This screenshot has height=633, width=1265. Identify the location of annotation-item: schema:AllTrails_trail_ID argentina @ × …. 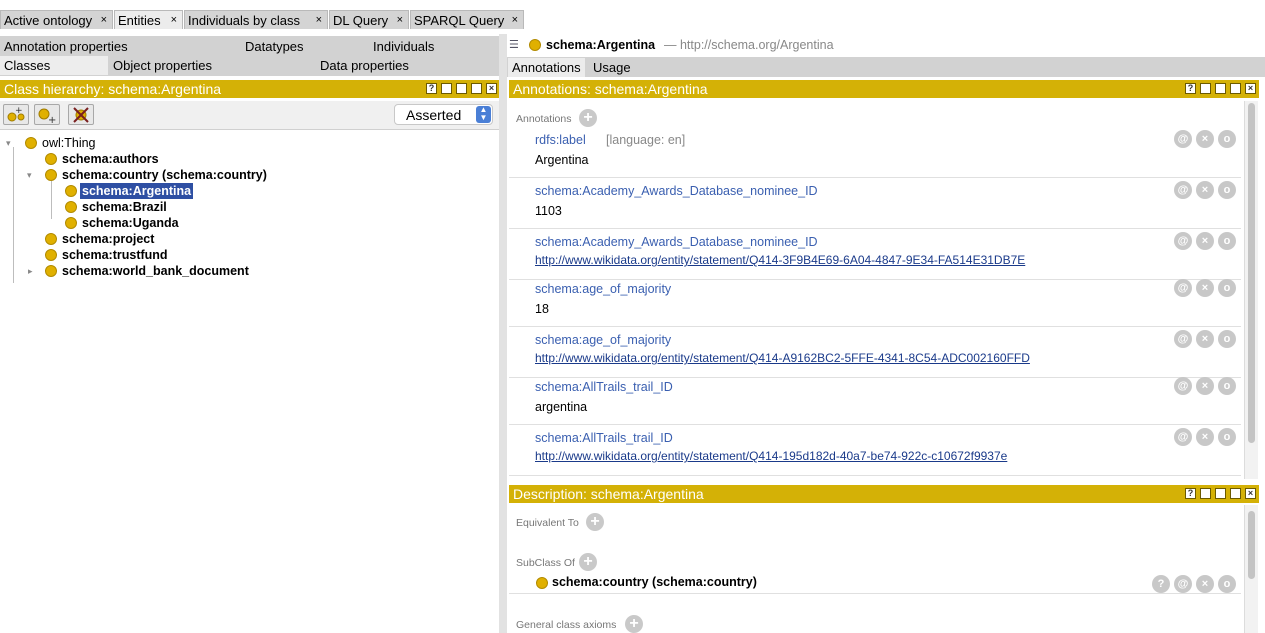
(875, 399).